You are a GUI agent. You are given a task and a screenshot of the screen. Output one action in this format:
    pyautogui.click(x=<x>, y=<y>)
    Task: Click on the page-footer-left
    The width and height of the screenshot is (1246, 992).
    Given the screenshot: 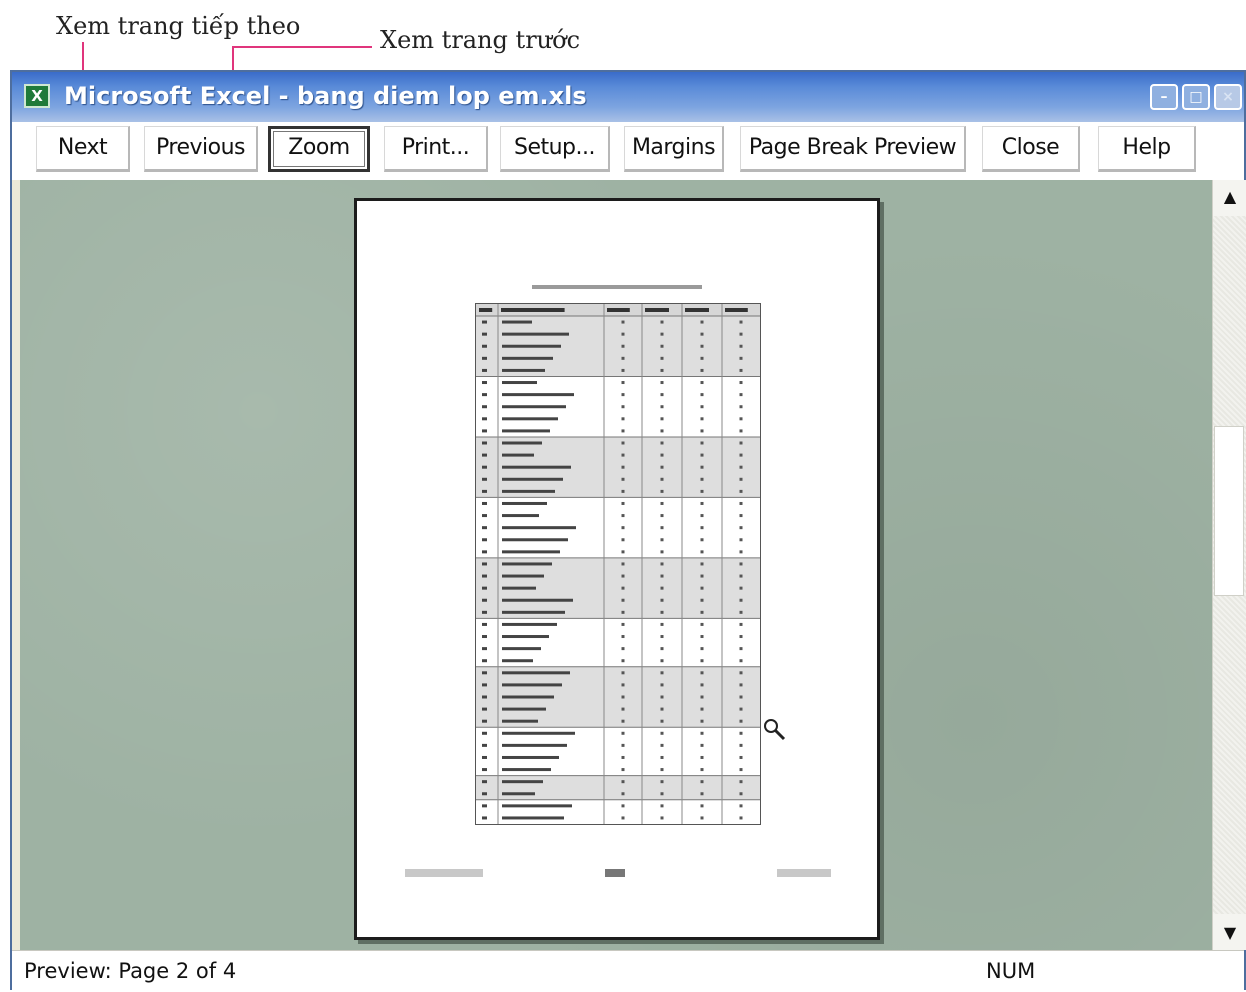 What is the action you would take?
    pyautogui.click(x=444, y=873)
    